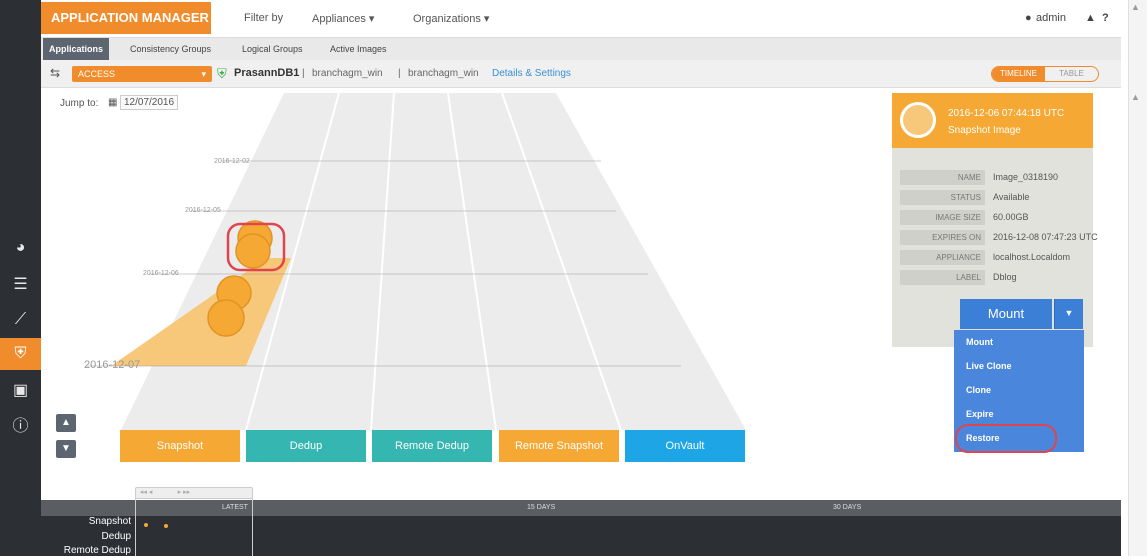 This screenshot has width=1147, height=556. What do you see at coordinates (1026, 177) in the screenshot?
I see `field-value-name: Image_0318190` at bounding box center [1026, 177].